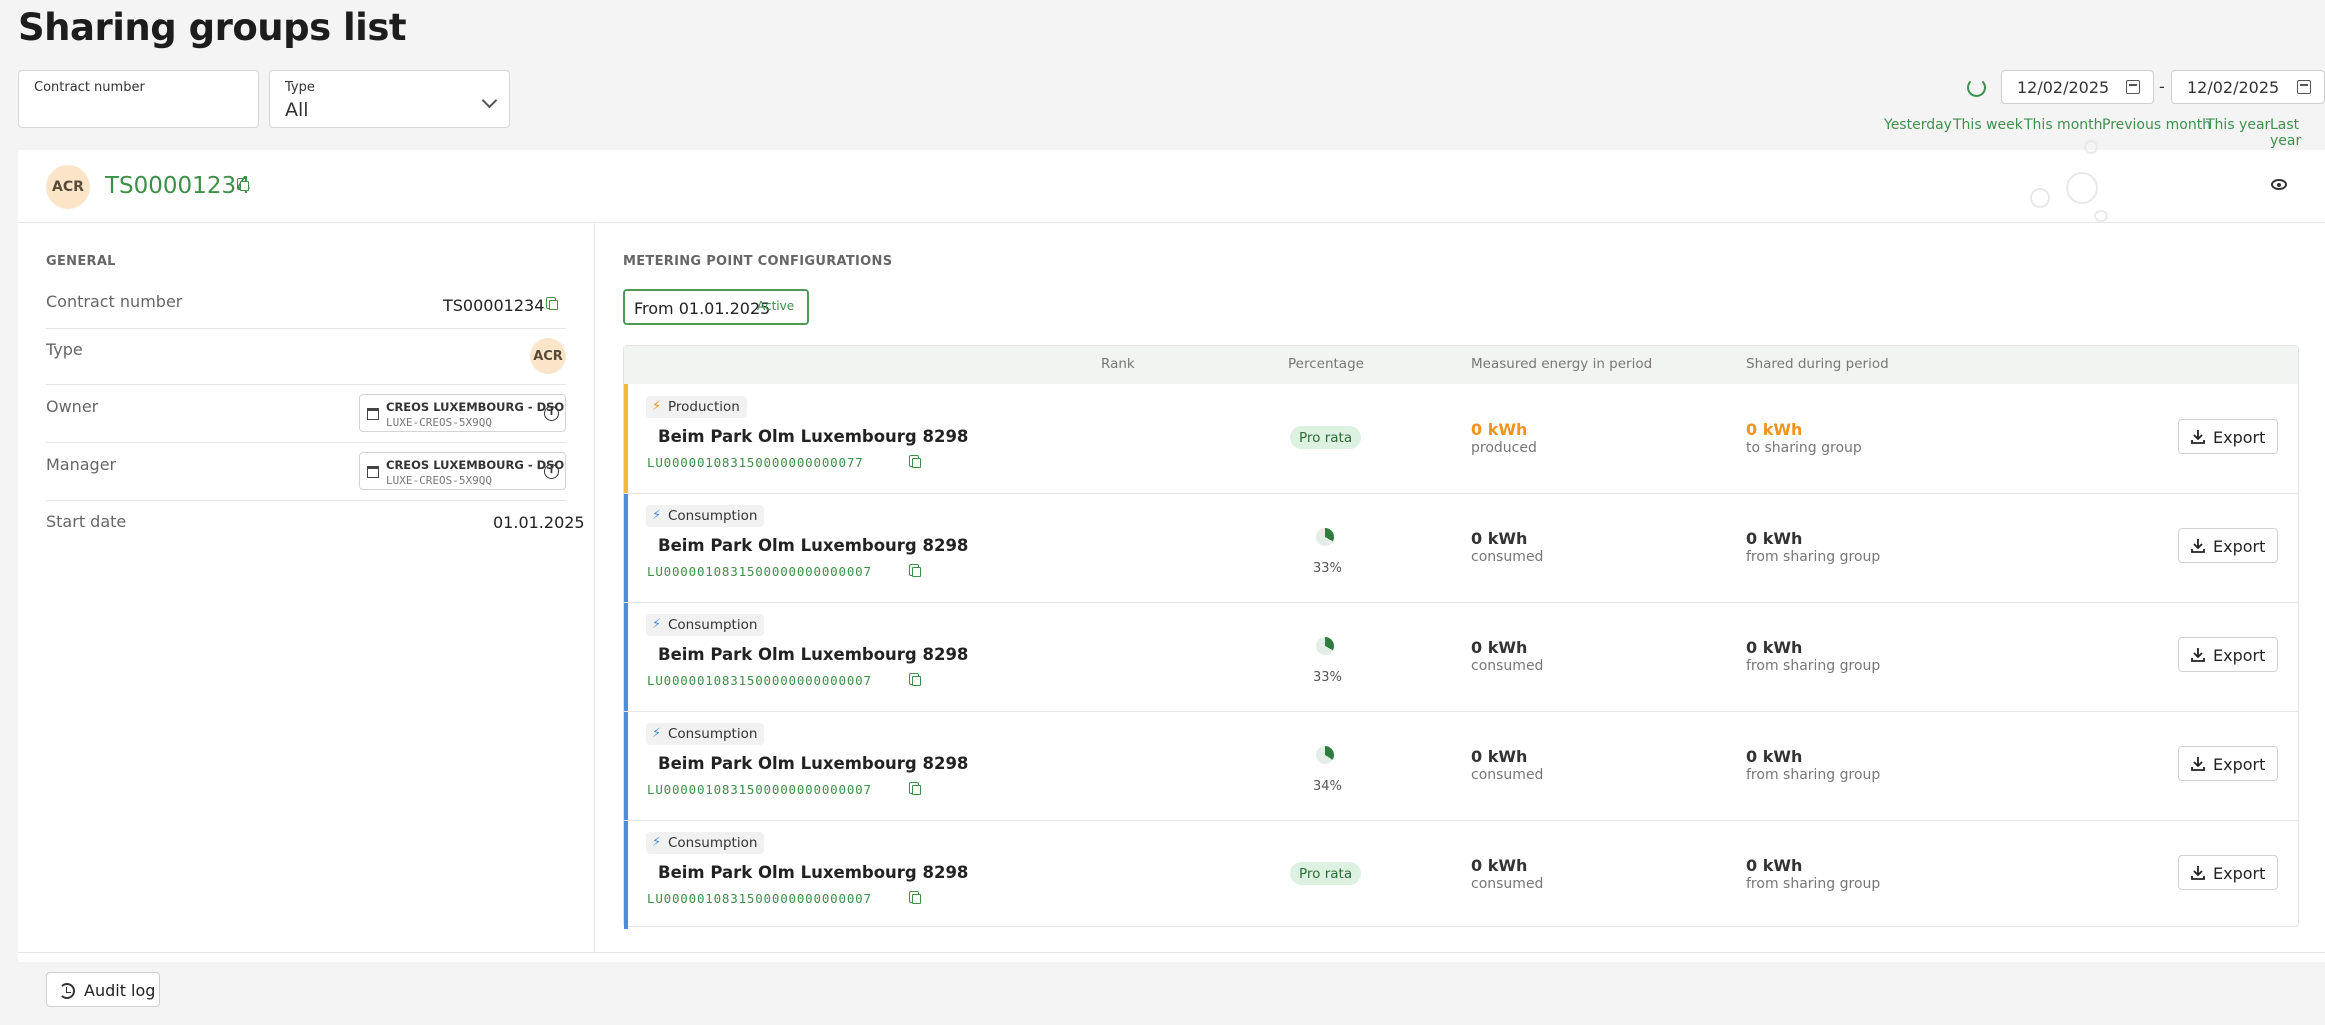  What do you see at coordinates (1918, 125) in the screenshot?
I see `quick-range-yesterday: Yesterday` at bounding box center [1918, 125].